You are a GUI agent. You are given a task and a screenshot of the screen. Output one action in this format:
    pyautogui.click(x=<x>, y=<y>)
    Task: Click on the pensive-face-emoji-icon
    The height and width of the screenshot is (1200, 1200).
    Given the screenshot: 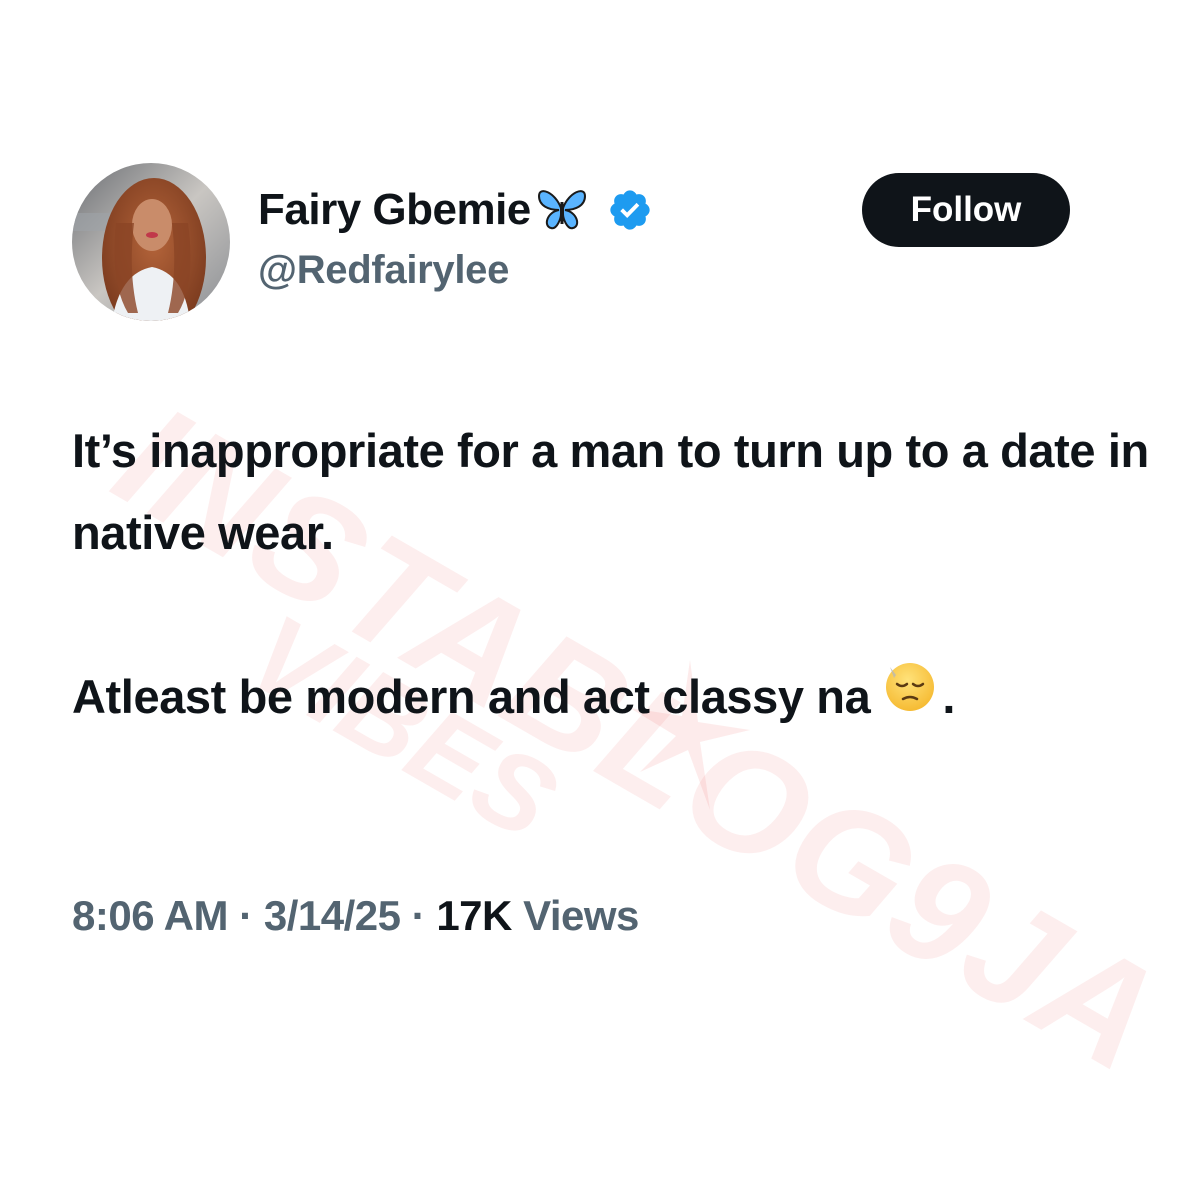 What is the action you would take?
    pyautogui.click(x=910, y=697)
    